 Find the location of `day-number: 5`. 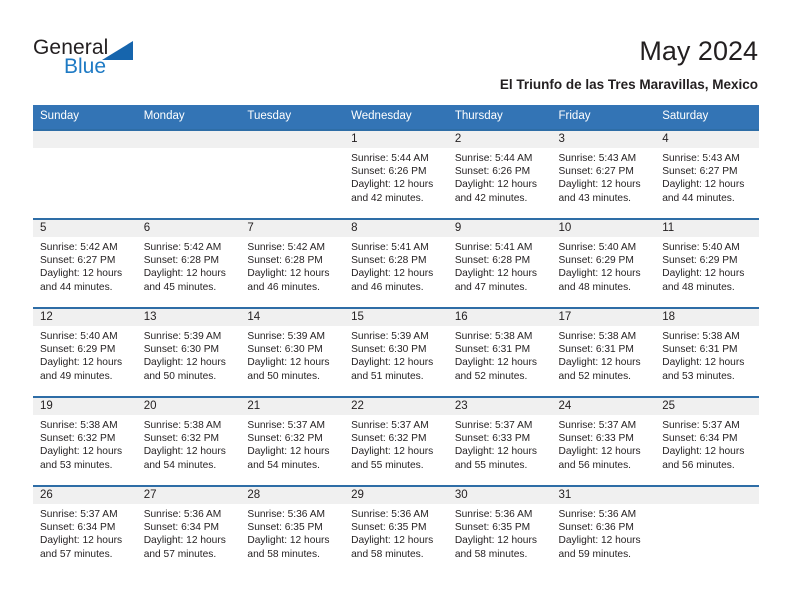

day-number: 5 is located at coordinates (85, 228).